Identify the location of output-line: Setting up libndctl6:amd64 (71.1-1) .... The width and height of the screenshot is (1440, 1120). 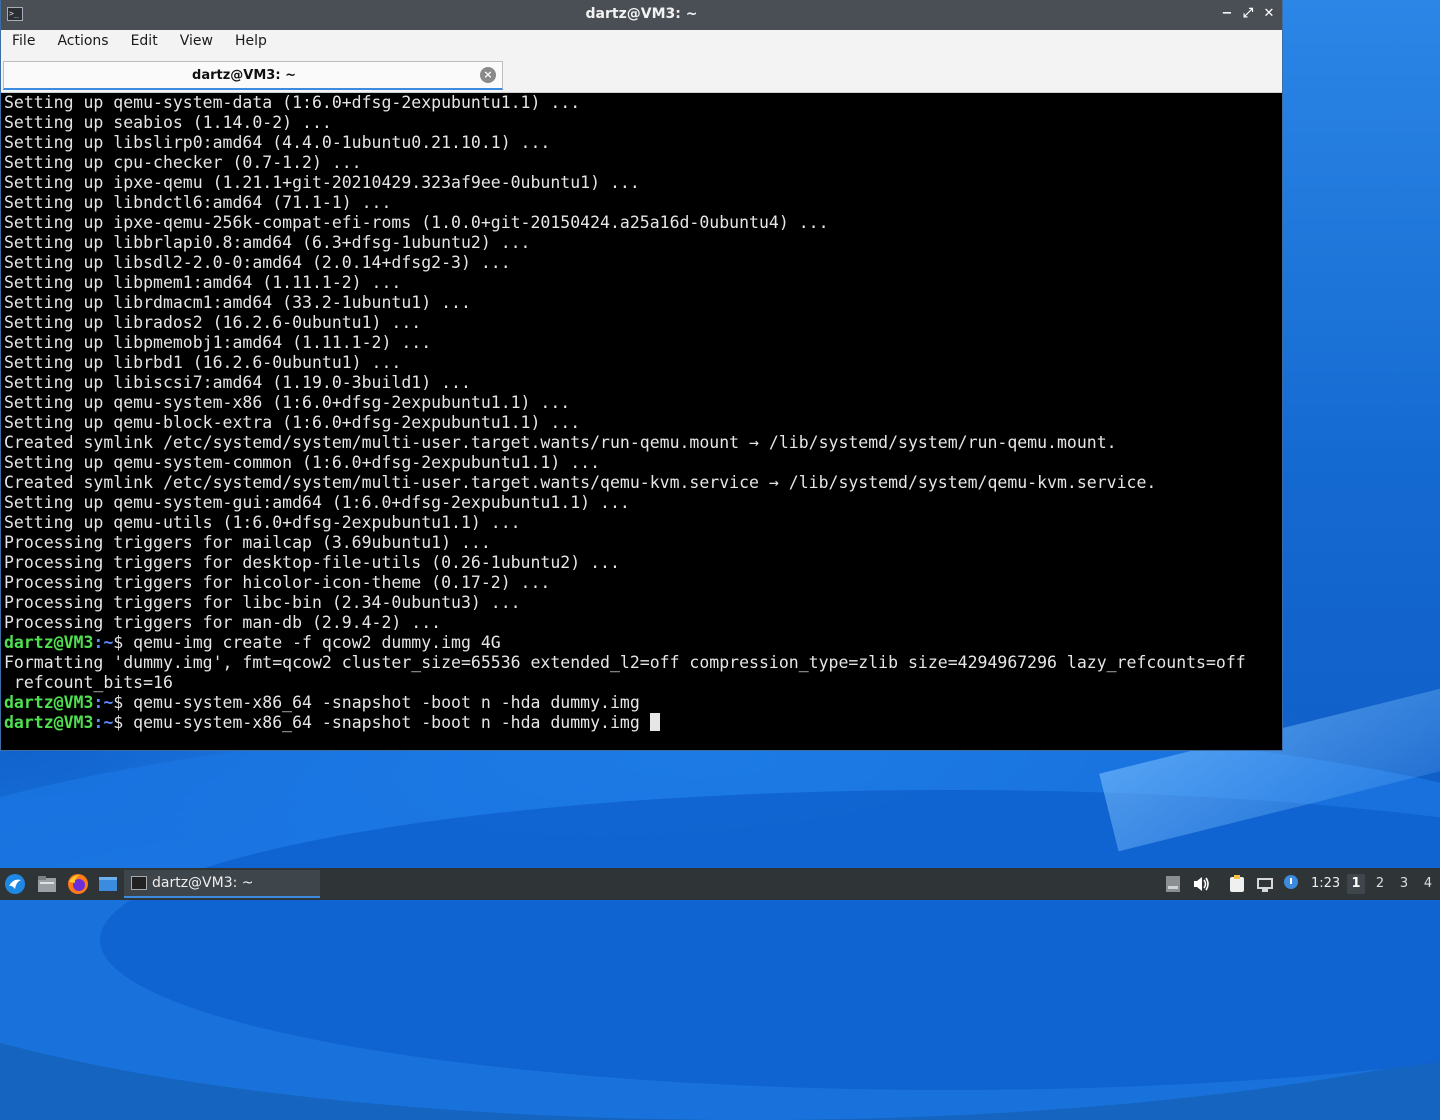
(198, 202).